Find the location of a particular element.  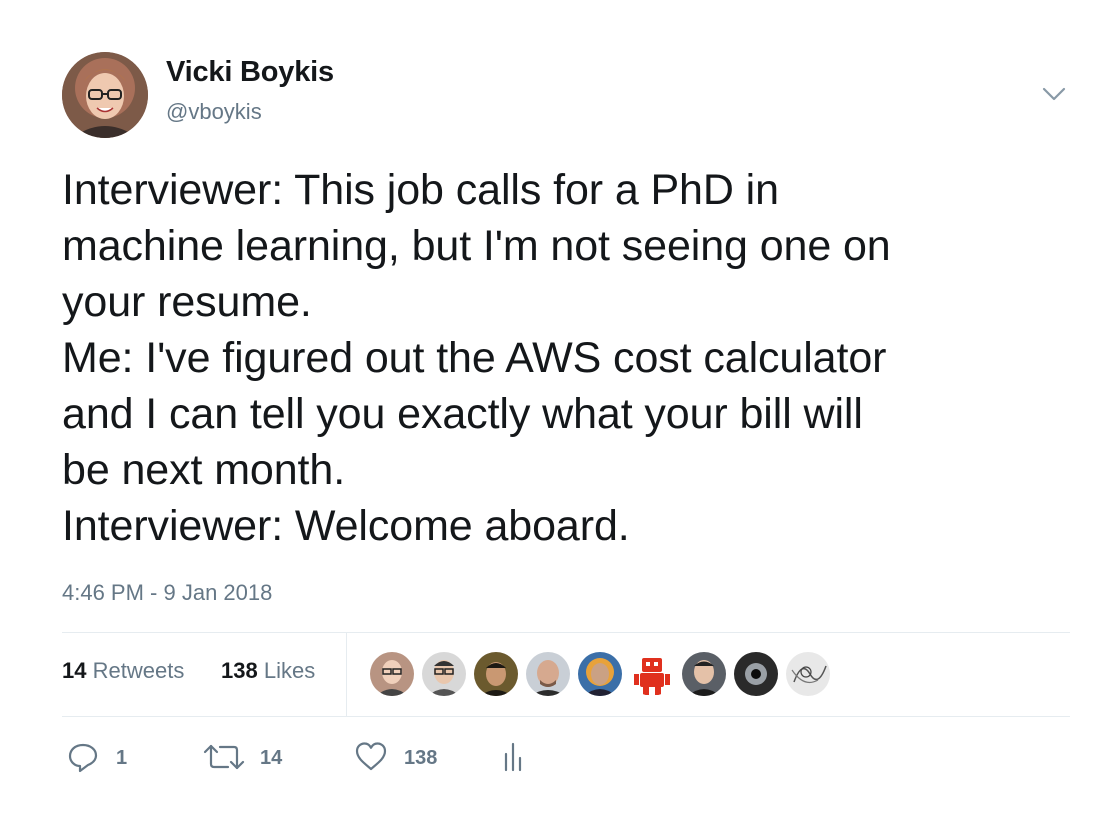

robot-avatar-icon is located at coordinates (652, 674).